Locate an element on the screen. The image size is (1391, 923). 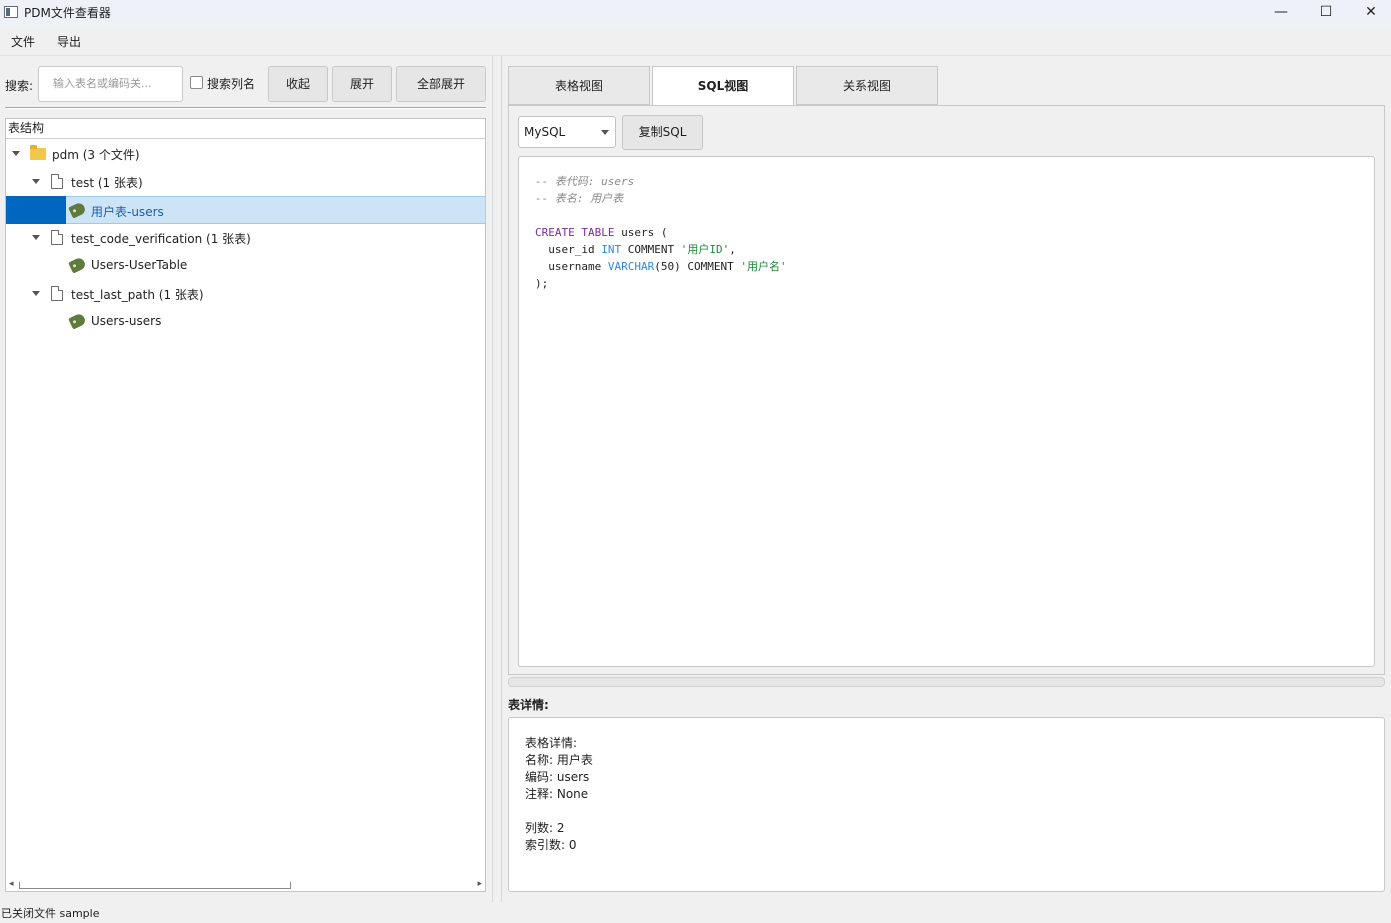
detail-line: 表格详情: is located at coordinates (551, 743).